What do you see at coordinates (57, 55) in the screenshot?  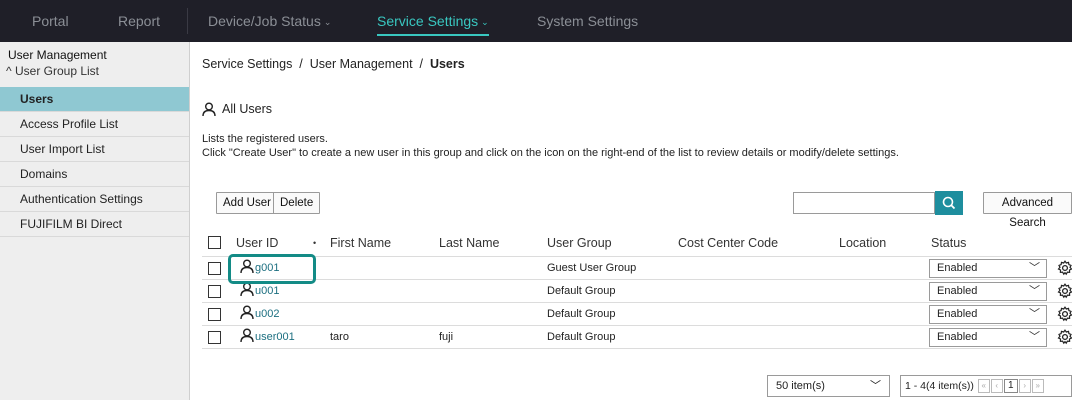 I see `sidebar-header: User Management` at bounding box center [57, 55].